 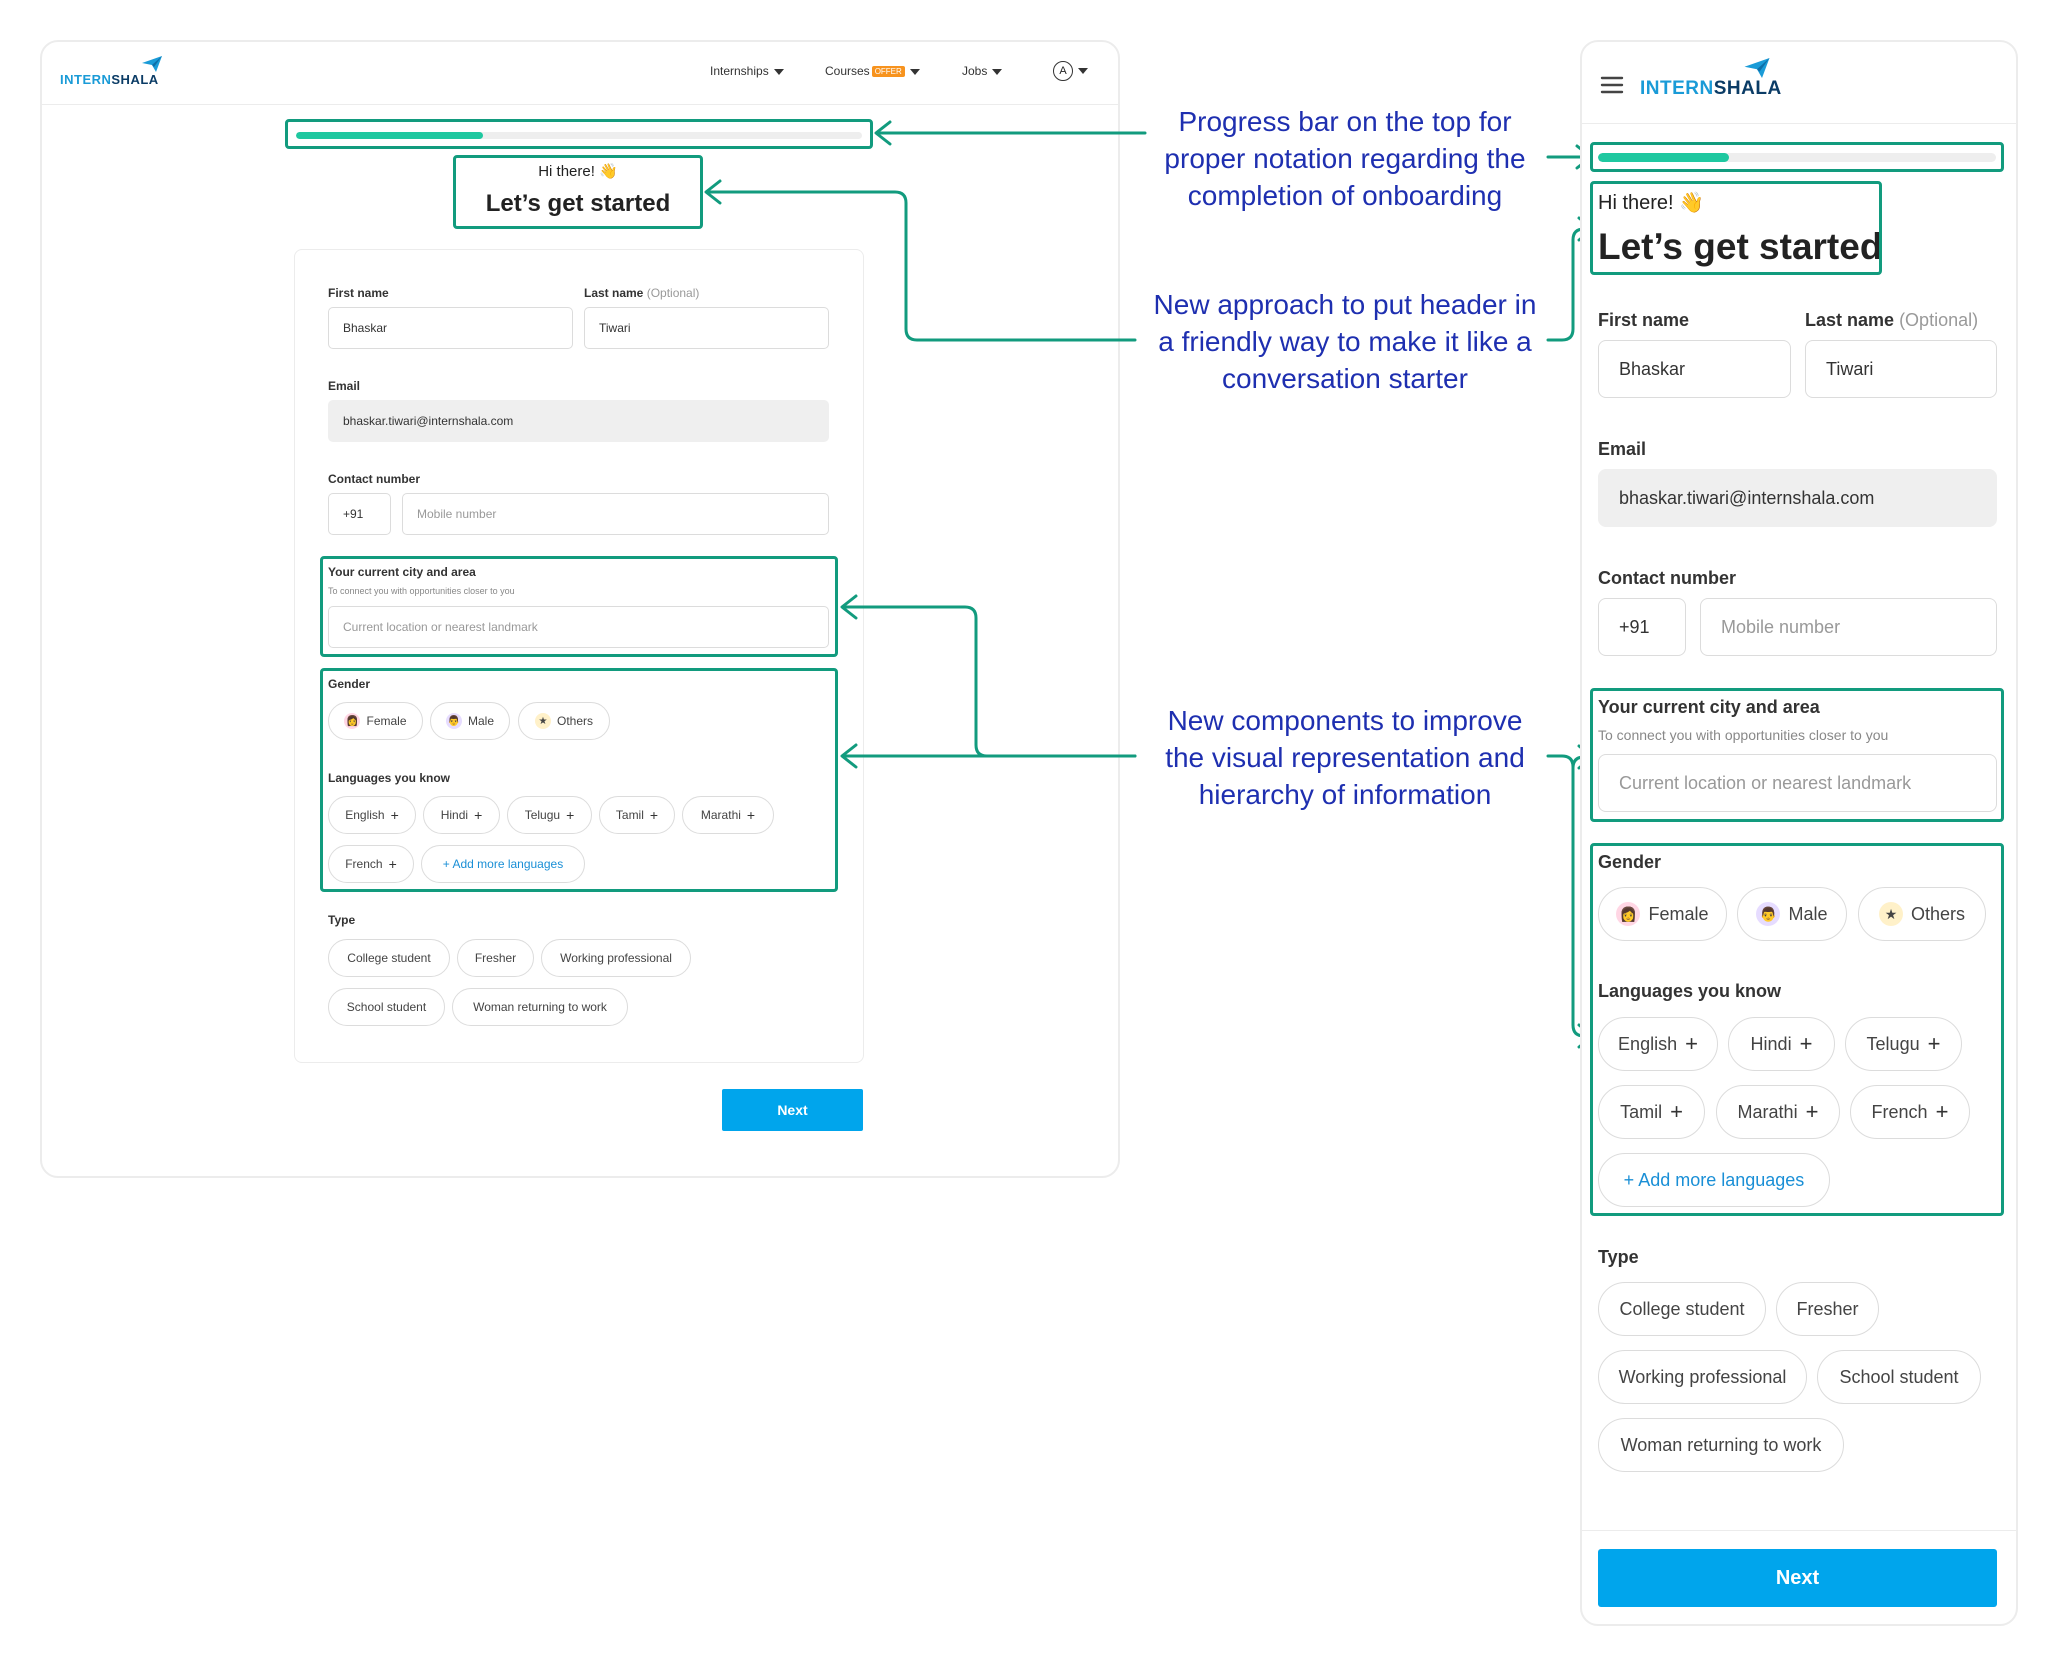 I want to click on mobile-type-chip-college-student: College student, so click(x=1682, y=1309).